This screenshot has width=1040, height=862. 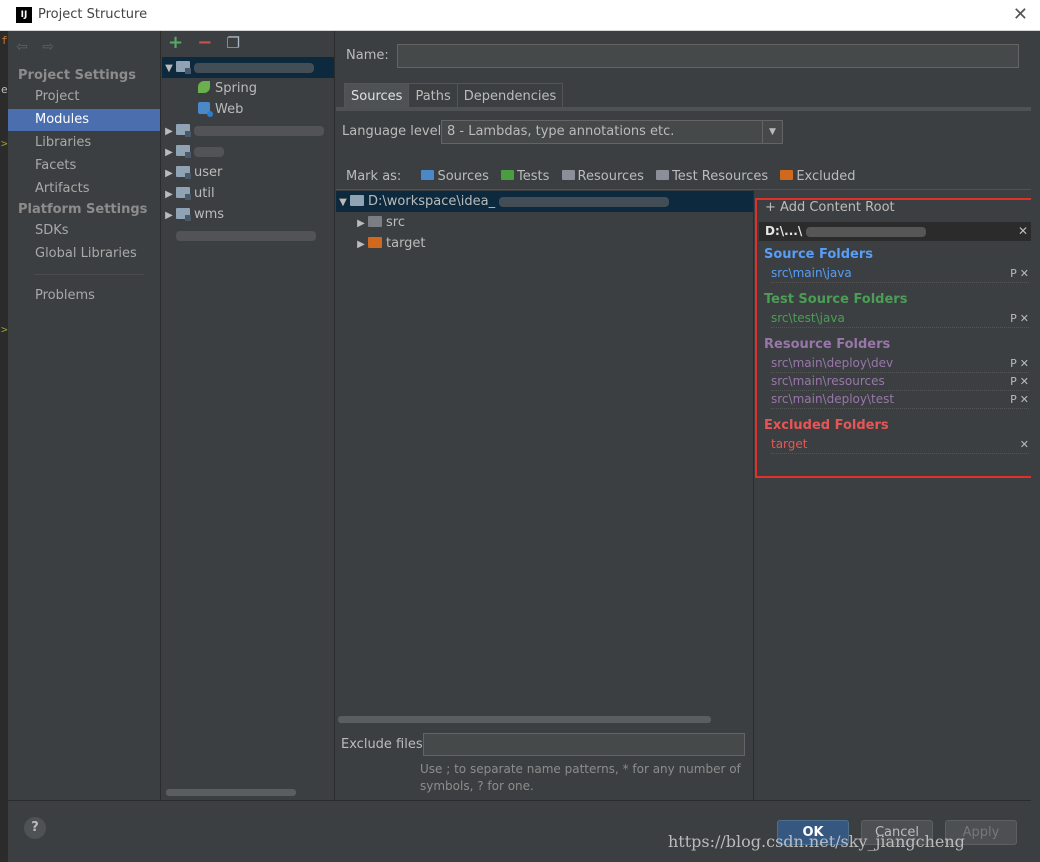 I want to click on help-button: ?, so click(x=35, y=828).